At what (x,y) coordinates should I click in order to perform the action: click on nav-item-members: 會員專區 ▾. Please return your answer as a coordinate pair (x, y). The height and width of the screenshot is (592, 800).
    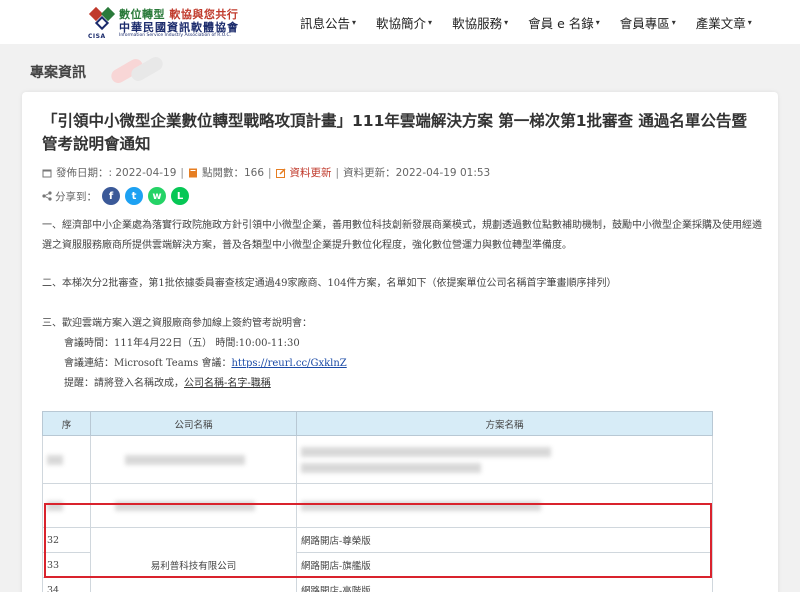
    Looking at the image, I should click on (648, 22).